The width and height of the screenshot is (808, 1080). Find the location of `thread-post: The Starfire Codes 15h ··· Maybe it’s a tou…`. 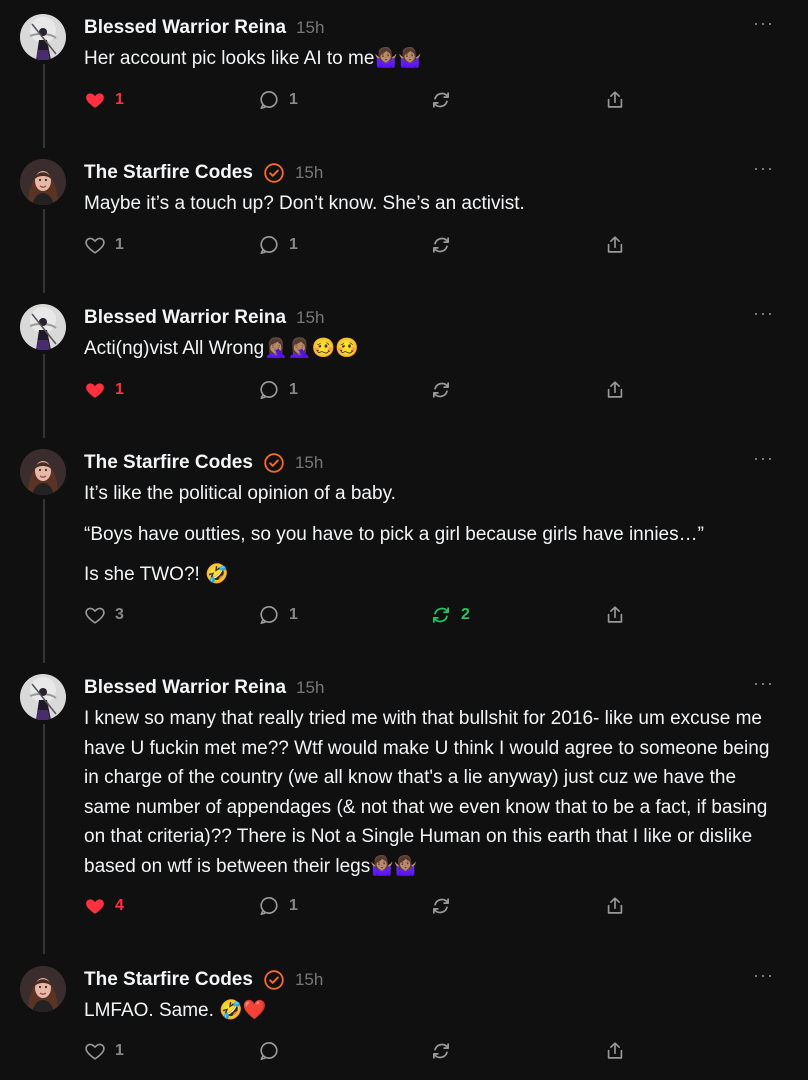

thread-post: The Starfire Codes 15h ··· Maybe it’s a tou… is located at coordinates (404, 217).